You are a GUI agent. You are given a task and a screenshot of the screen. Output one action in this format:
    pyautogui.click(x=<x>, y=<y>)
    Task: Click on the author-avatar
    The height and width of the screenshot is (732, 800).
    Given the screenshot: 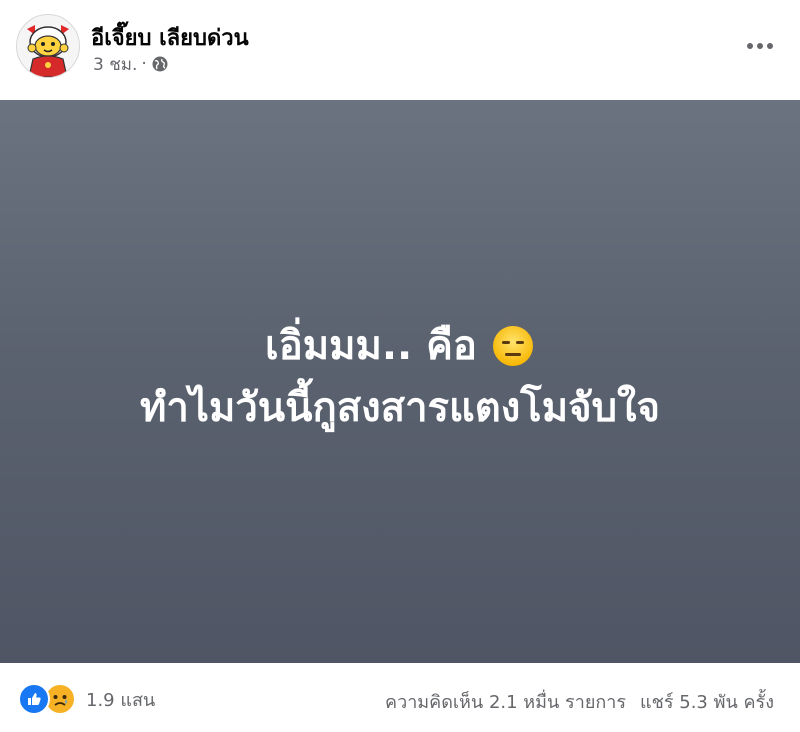 What is the action you would take?
    pyautogui.click(x=48, y=46)
    